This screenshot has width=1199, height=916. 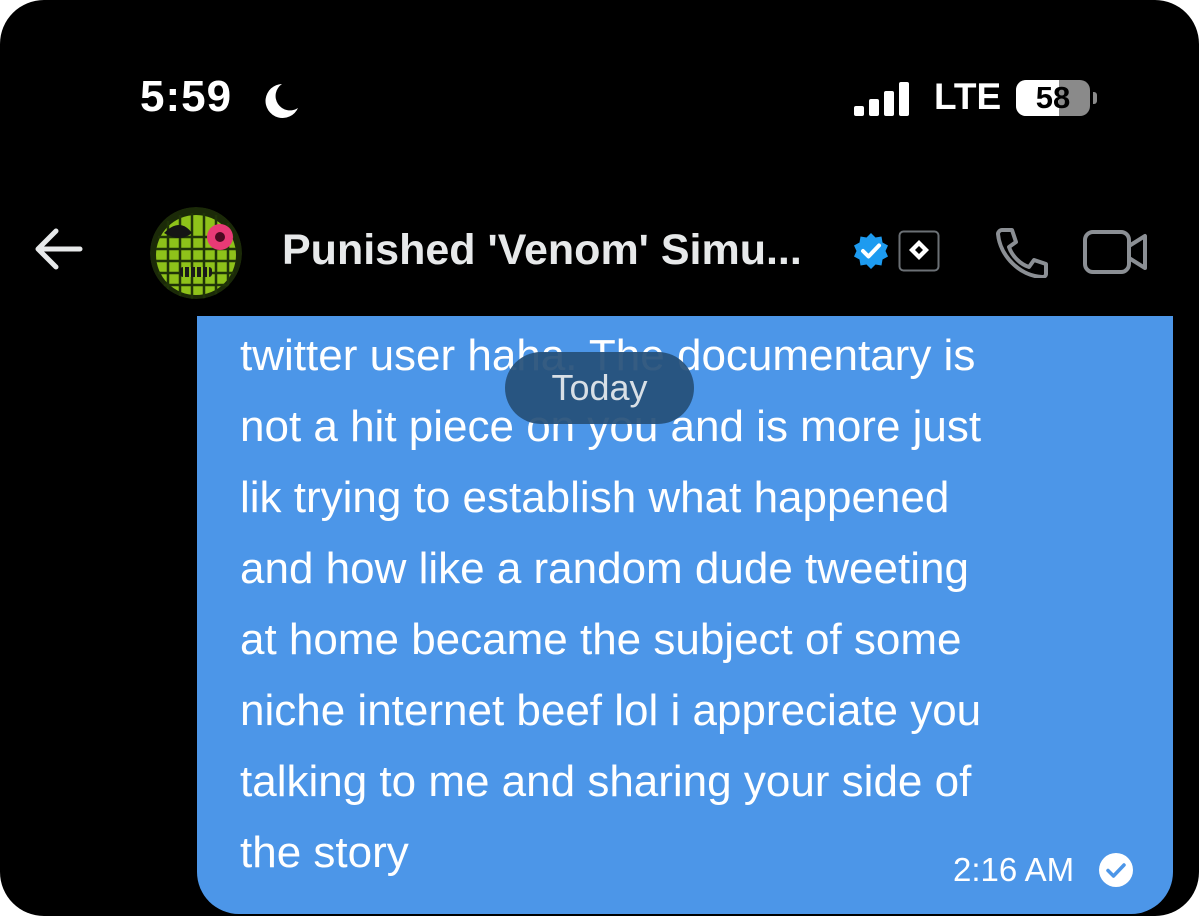 I want to click on affiliate-badge-icon, so click(x=919, y=251).